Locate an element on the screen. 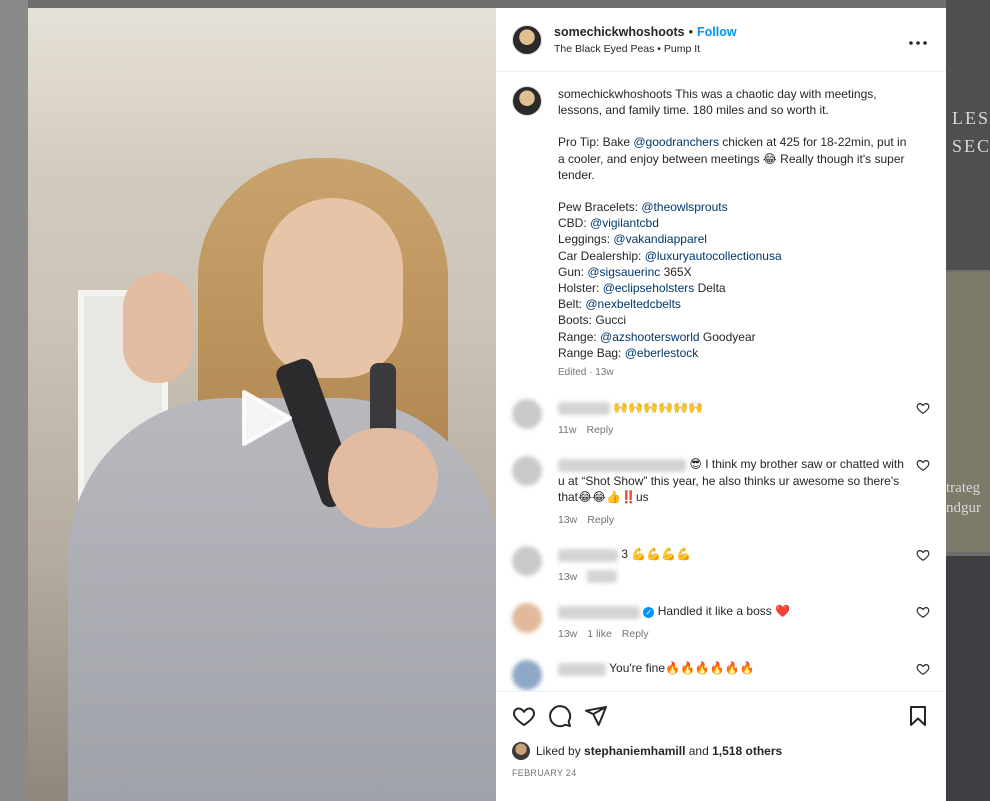  background-text: LES is located at coordinates (971, 118).